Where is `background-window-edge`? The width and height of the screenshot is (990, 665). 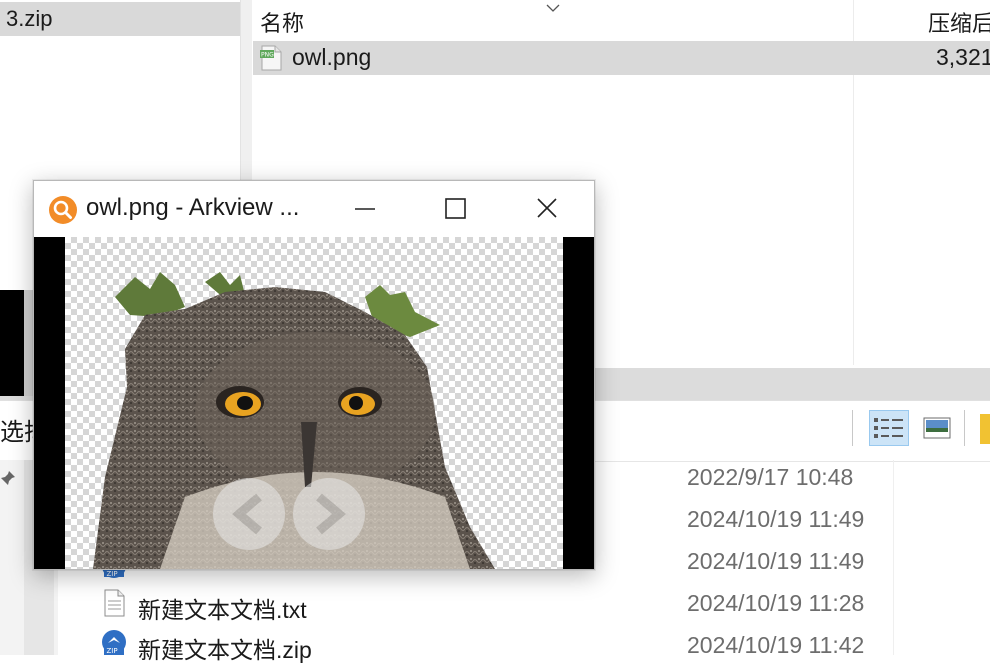 background-window-edge is located at coordinates (12, 343).